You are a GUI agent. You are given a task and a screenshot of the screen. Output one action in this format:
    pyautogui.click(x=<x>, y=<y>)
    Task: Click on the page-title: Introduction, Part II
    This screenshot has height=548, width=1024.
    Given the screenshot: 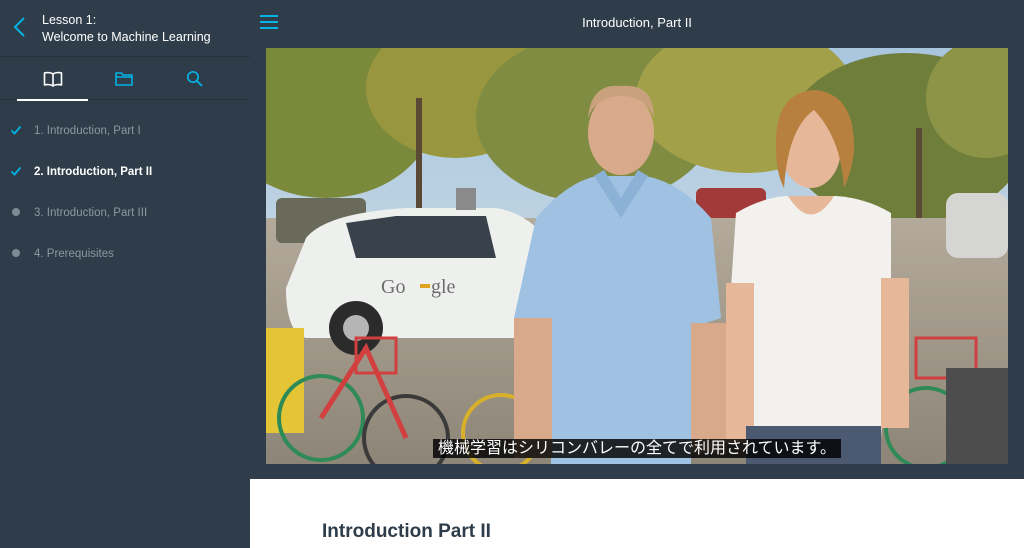 What is the action you would take?
    pyautogui.click(x=637, y=22)
    